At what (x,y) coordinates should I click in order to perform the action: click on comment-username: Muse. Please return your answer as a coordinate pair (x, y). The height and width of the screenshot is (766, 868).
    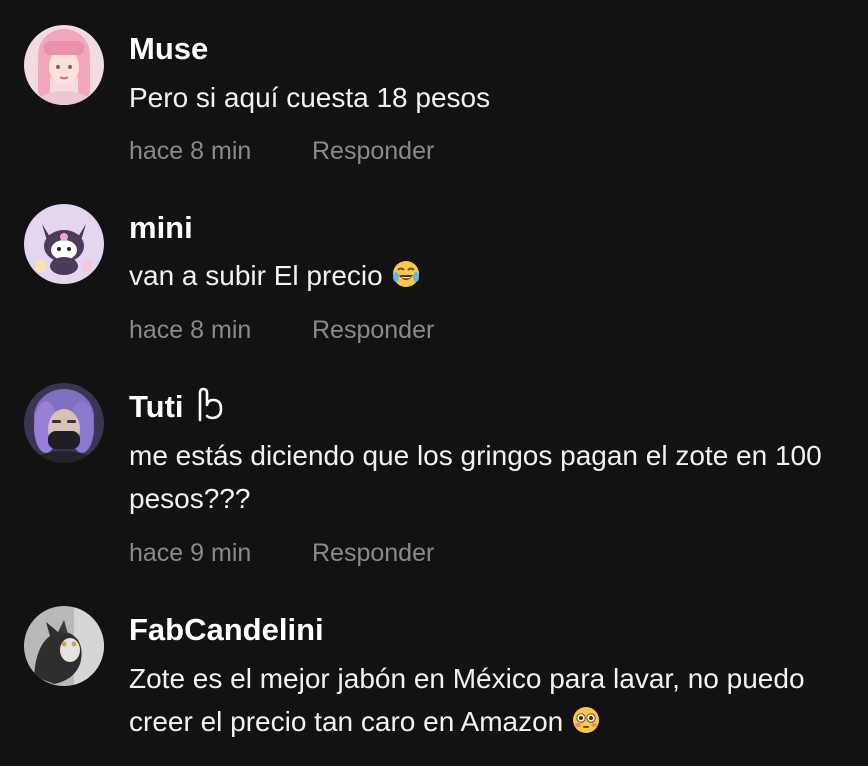
    Looking at the image, I should click on (168, 49).